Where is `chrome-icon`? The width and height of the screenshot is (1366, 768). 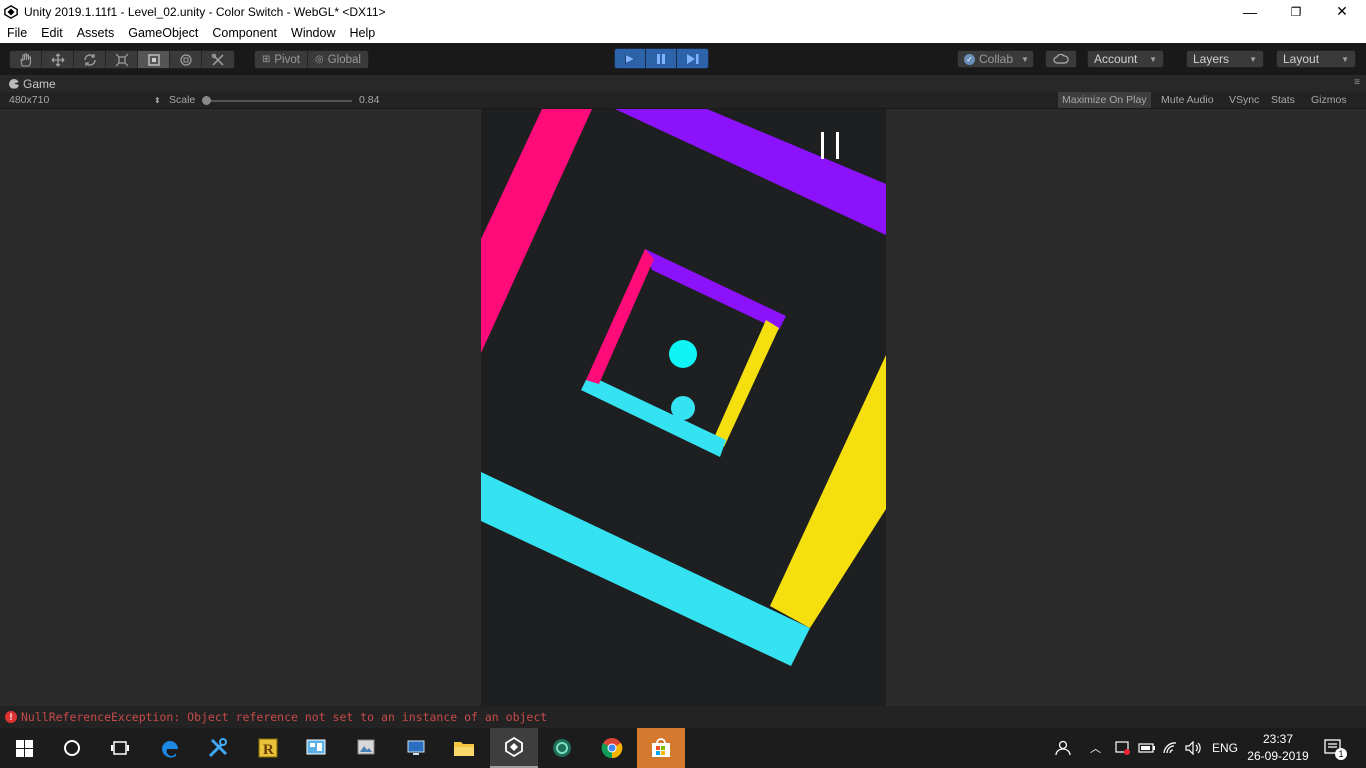
chrome-icon is located at coordinates (612, 748).